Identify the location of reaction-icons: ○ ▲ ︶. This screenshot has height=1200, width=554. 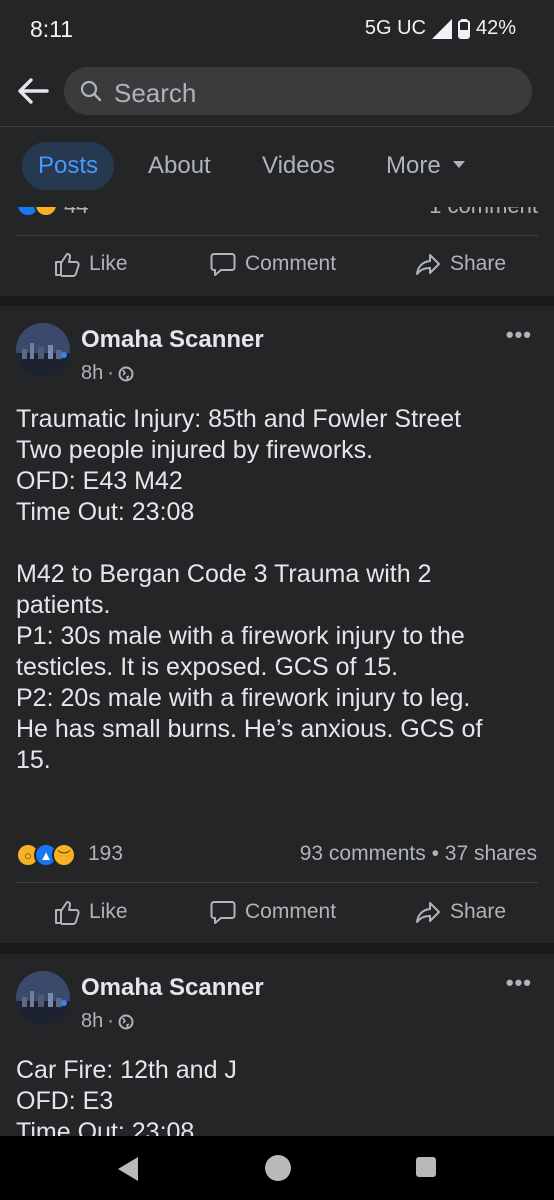
(46, 855).